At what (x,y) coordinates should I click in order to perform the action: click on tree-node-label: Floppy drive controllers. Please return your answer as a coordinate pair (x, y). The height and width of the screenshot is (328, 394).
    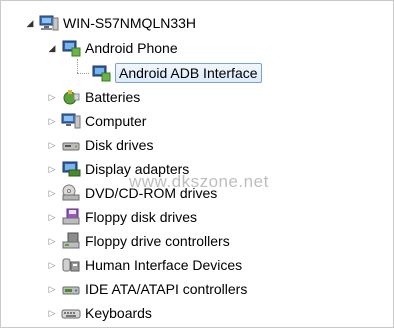
    Looking at the image, I should click on (157, 241).